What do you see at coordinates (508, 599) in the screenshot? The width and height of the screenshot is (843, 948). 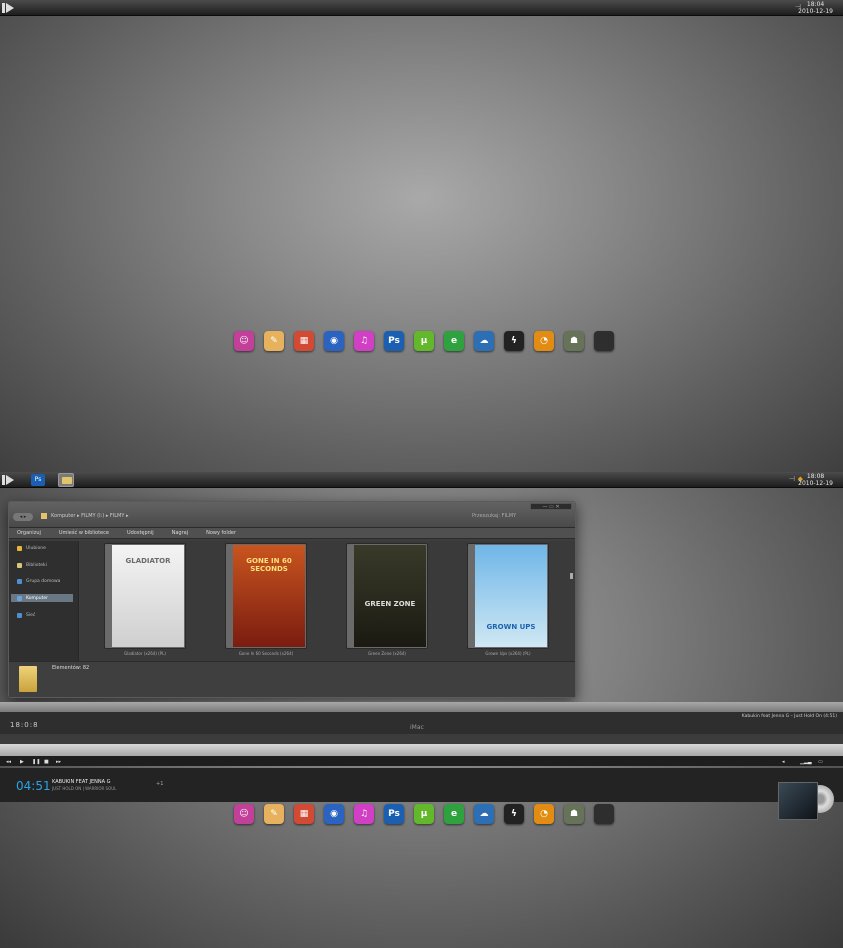 I see `file-item: GROWN UPS Grown Ups (x264) (PL)` at bounding box center [508, 599].